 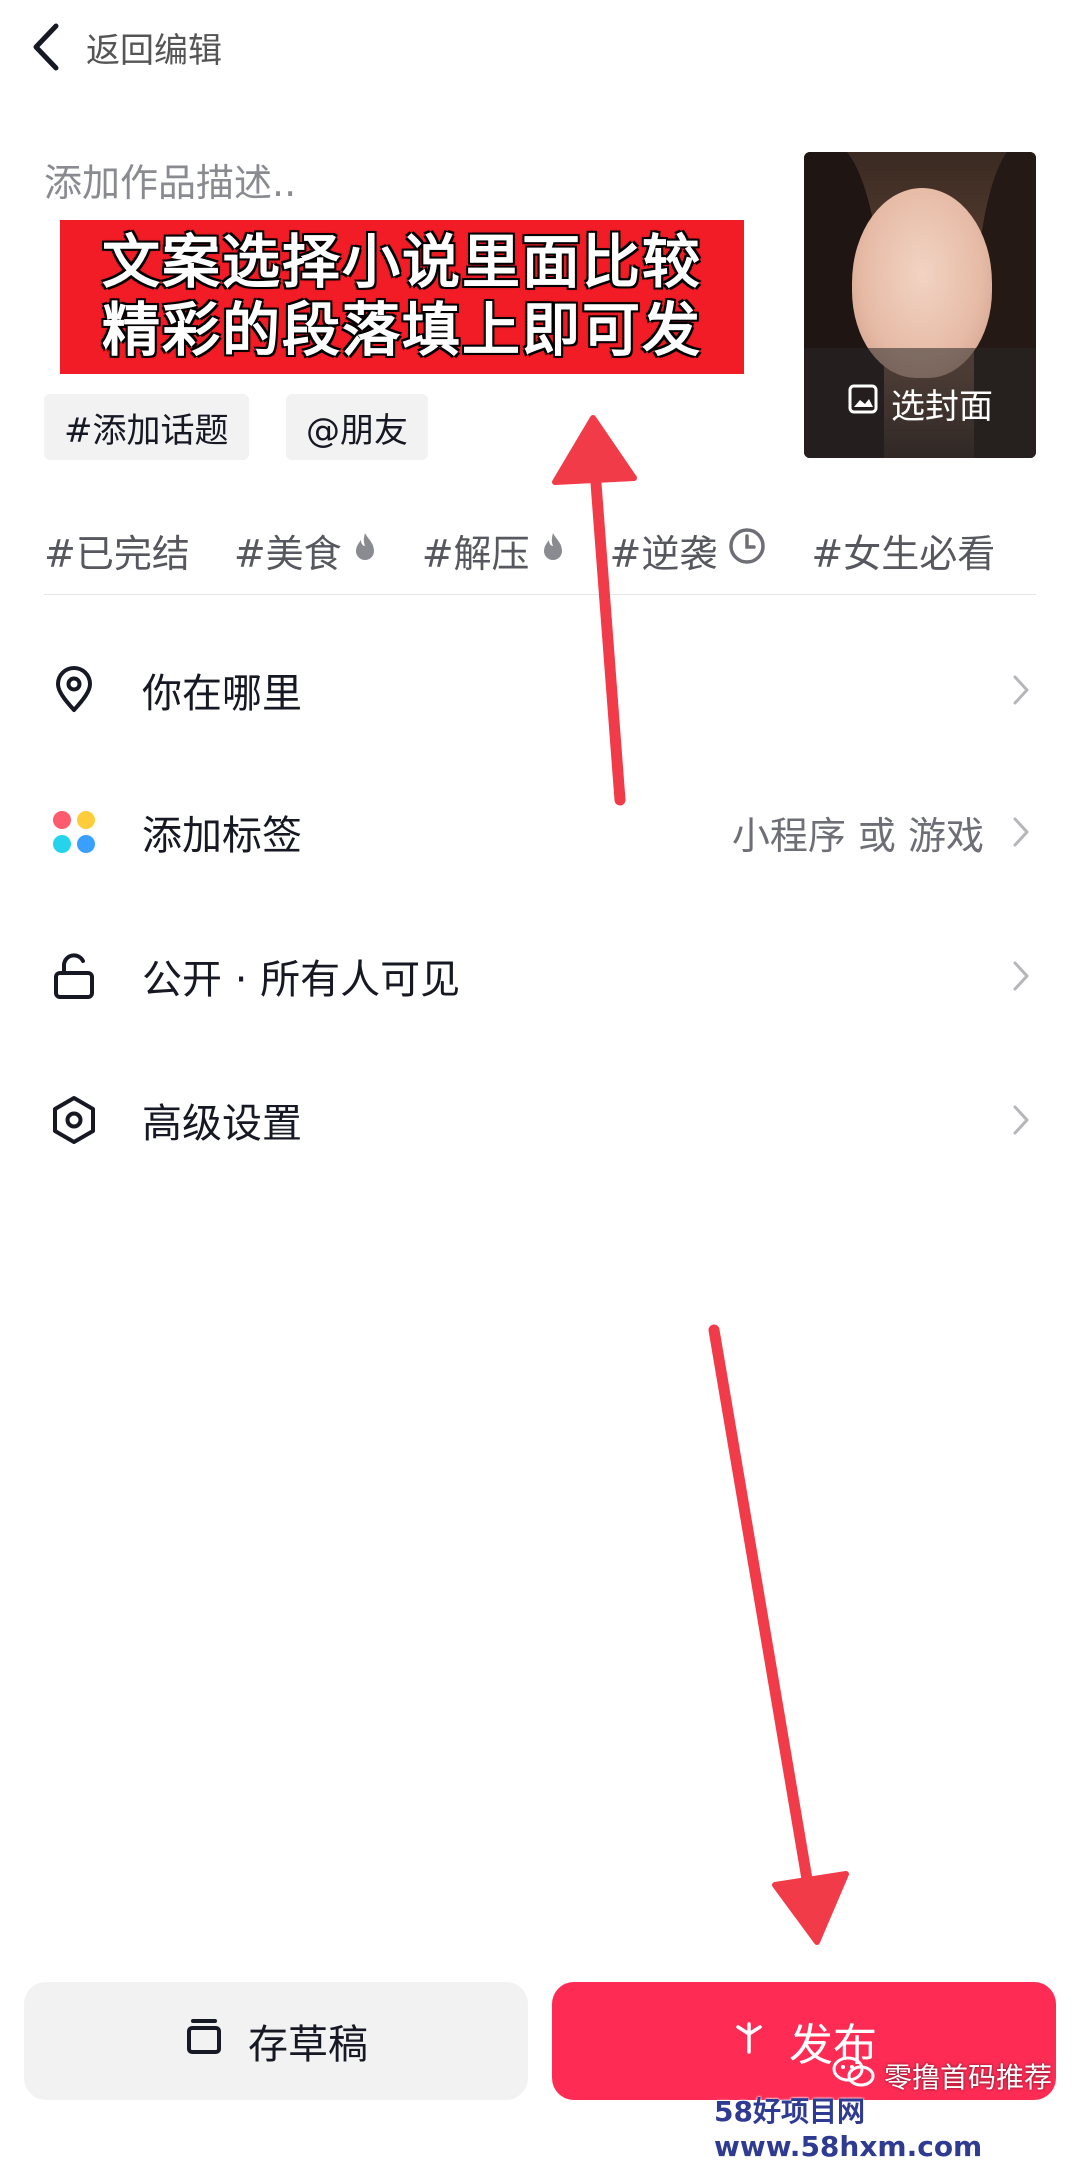 What do you see at coordinates (287, 553) in the screenshot?
I see `hashtag-text: #美食` at bounding box center [287, 553].